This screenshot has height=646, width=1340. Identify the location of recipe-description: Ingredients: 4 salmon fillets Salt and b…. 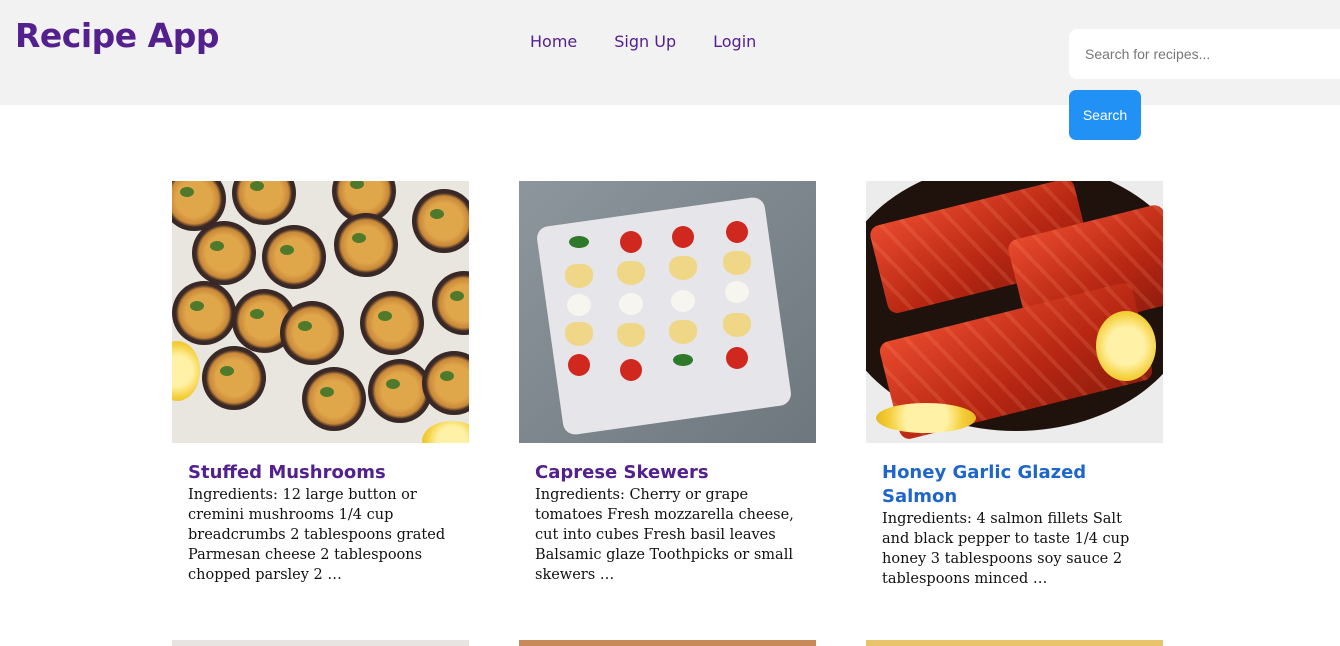
(1006, 549).